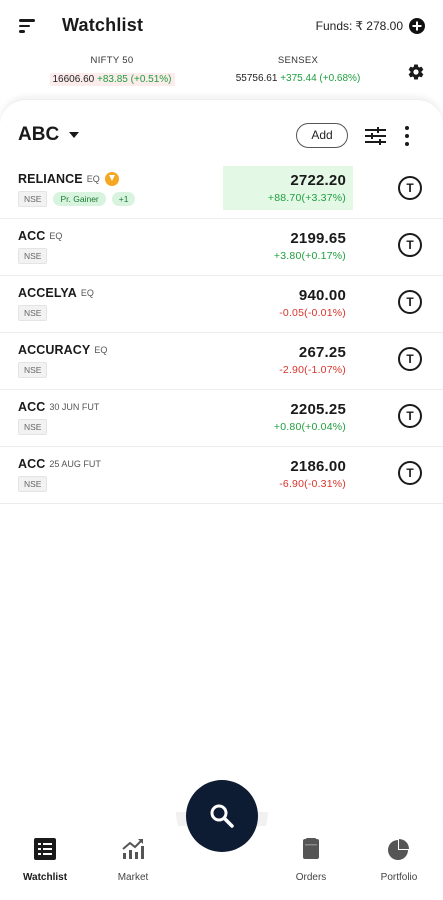  I want to click on index-nifty: NIFTY 50 16606.60 +83.85 (+0.51%), so click(112, 71).